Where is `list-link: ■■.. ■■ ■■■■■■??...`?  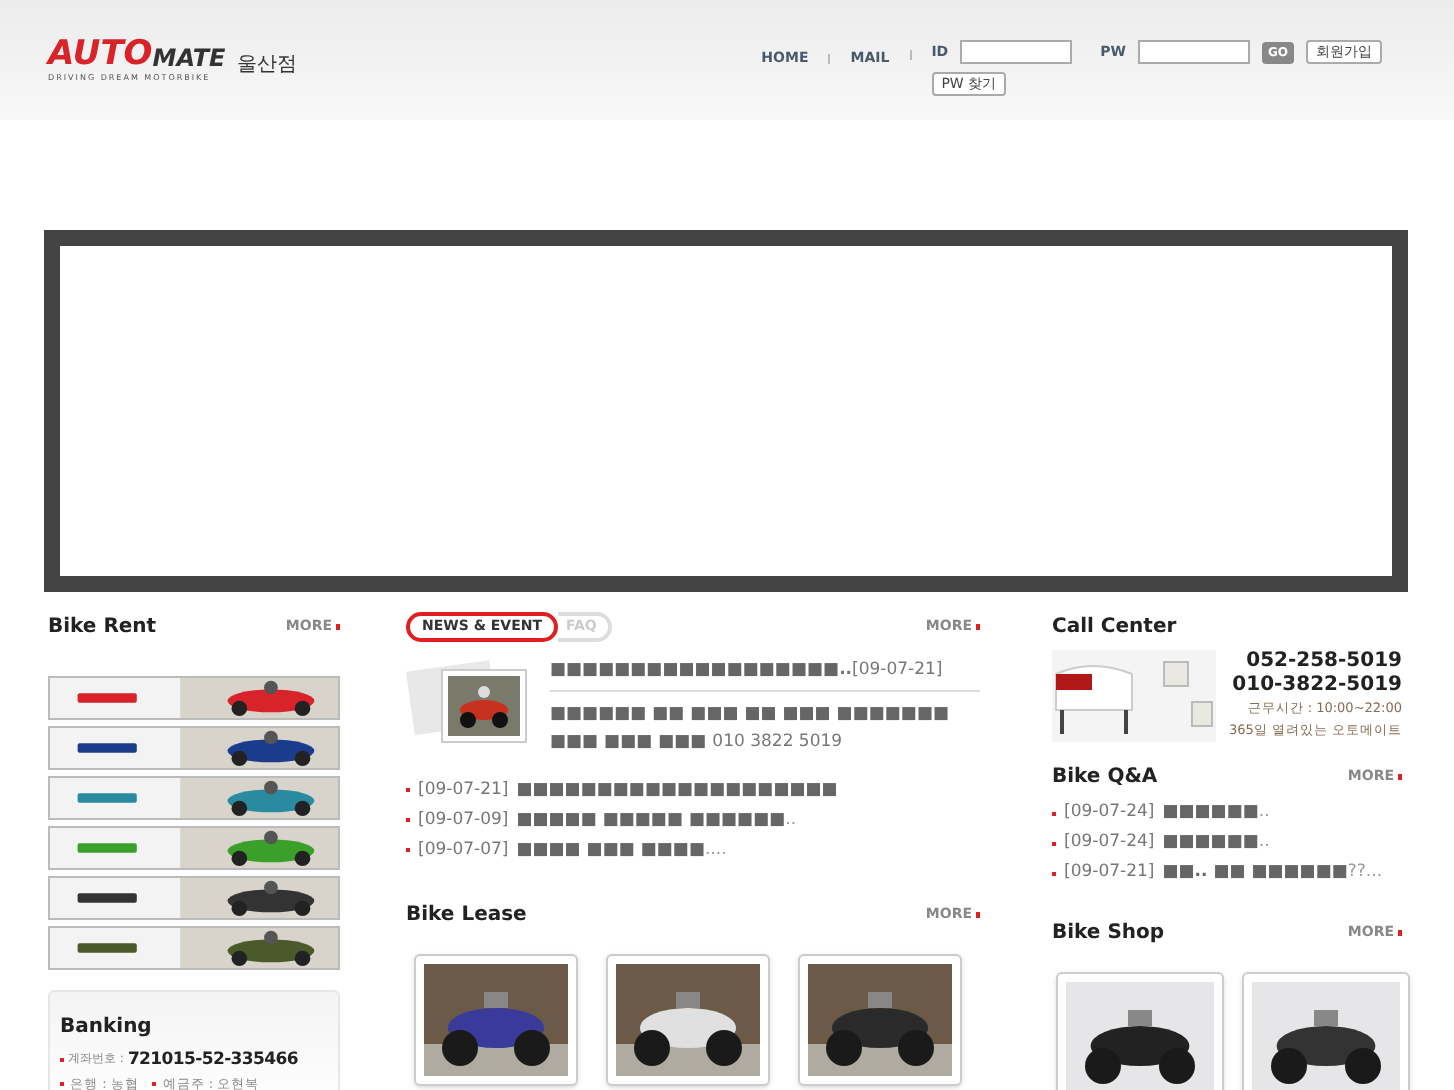
list-link: ■■.. ■■ ■■■■■■??... is located at coordinates (1272, 873).